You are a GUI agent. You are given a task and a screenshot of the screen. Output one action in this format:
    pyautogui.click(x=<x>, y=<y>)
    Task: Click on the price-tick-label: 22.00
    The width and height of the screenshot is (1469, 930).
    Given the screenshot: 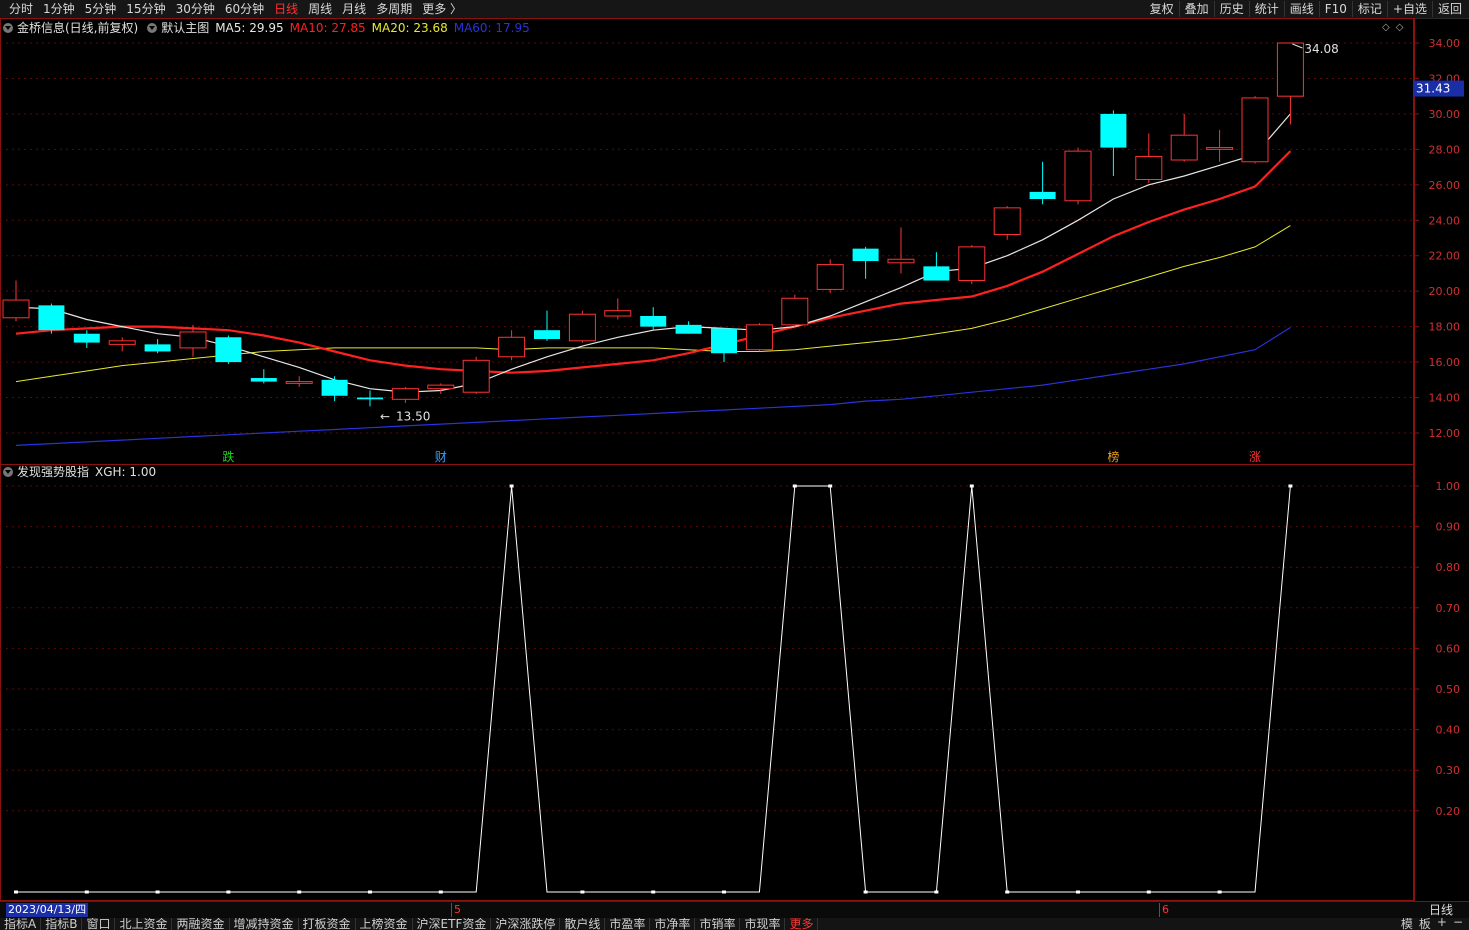 What is the action you would take?
    pyautogui.click(x=1445, y=256)
    